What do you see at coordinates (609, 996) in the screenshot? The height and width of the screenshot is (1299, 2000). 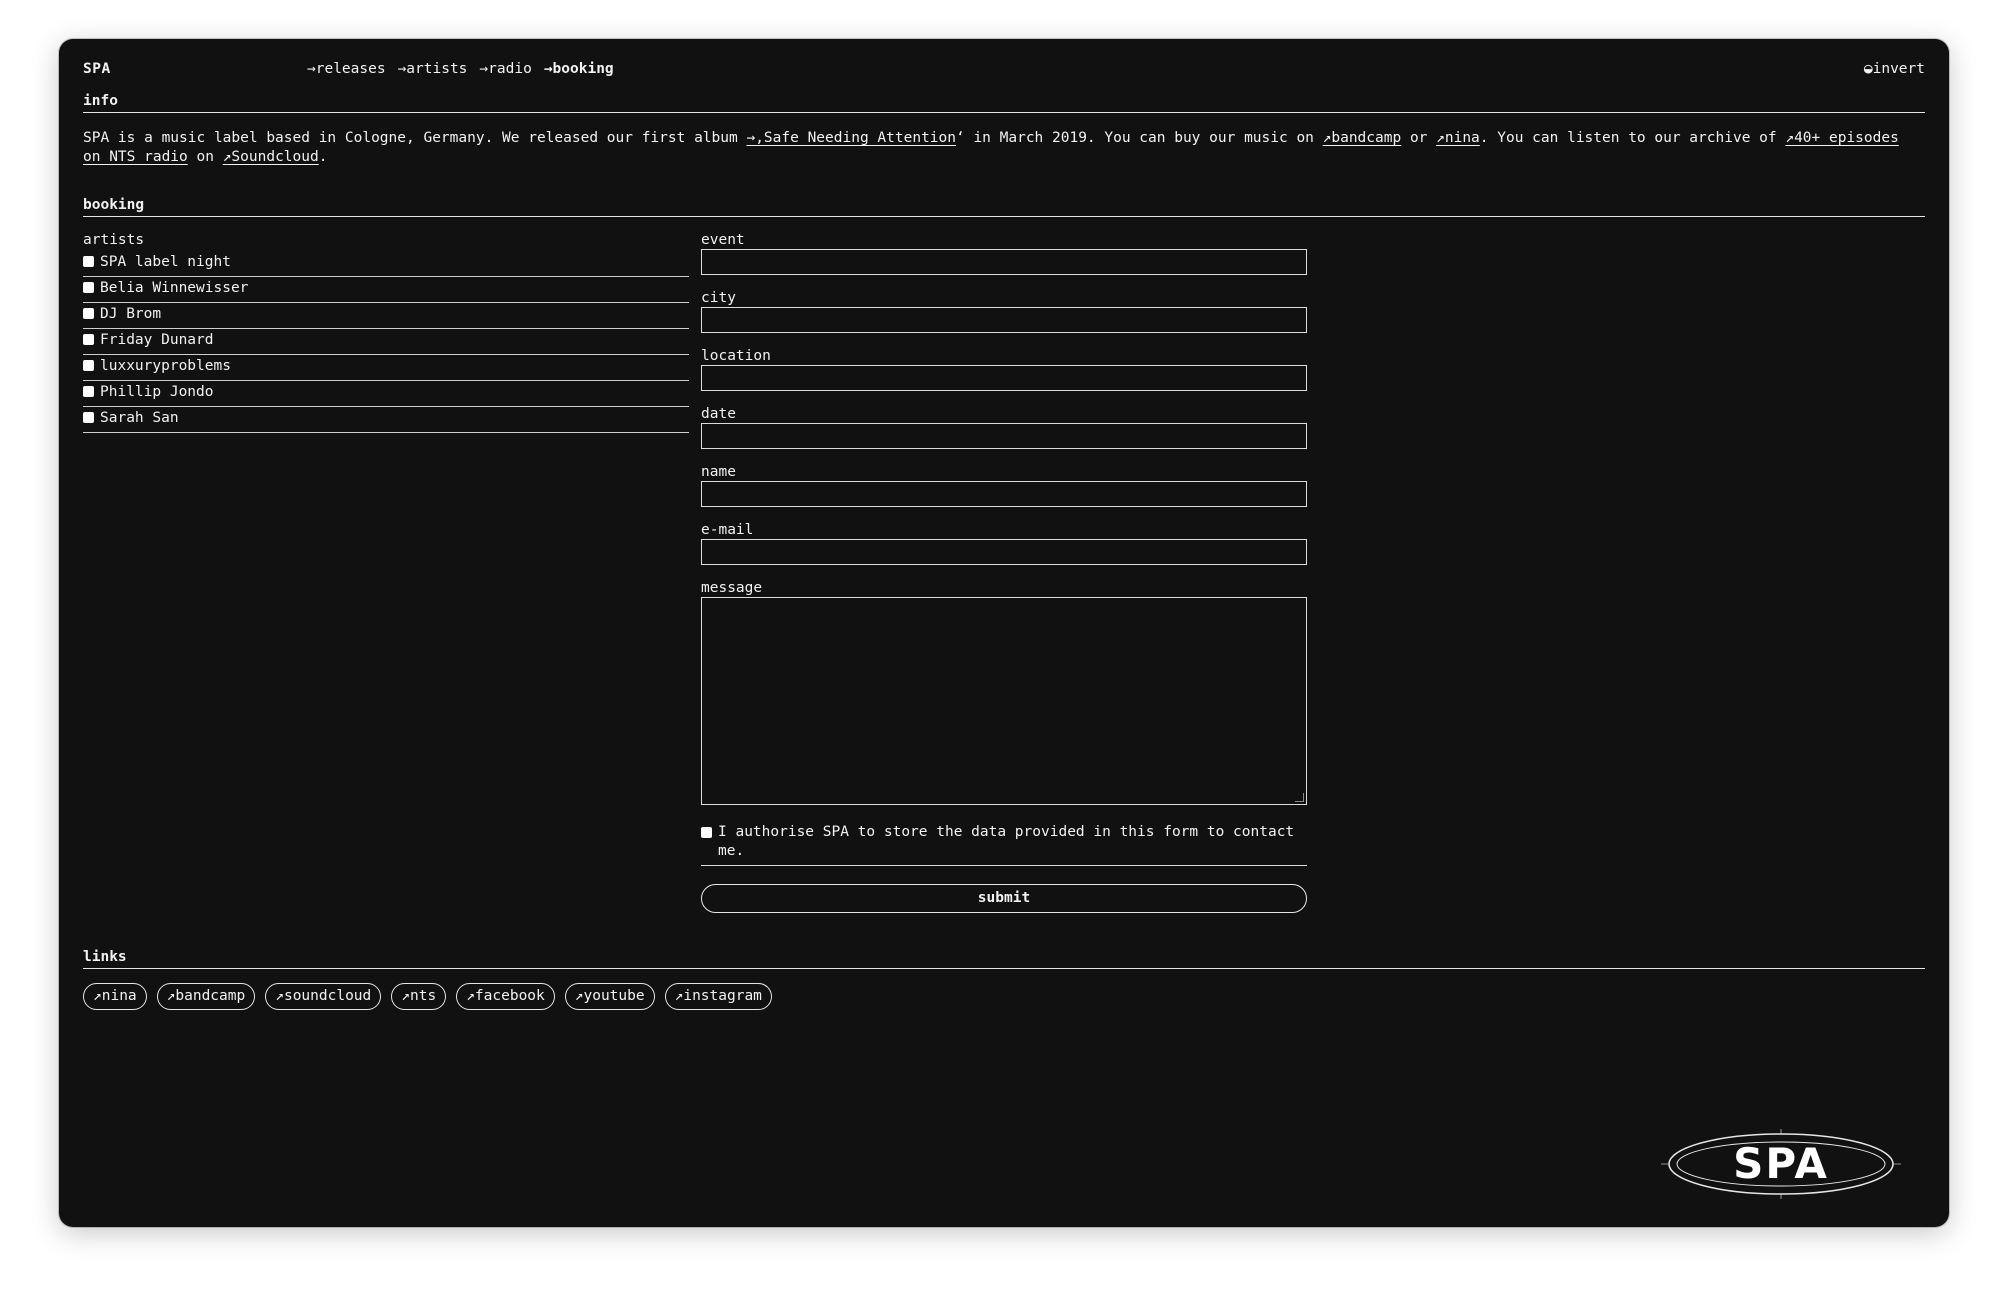 I see `link-youtube: ↗youtube` at bounding box center [609, 996].